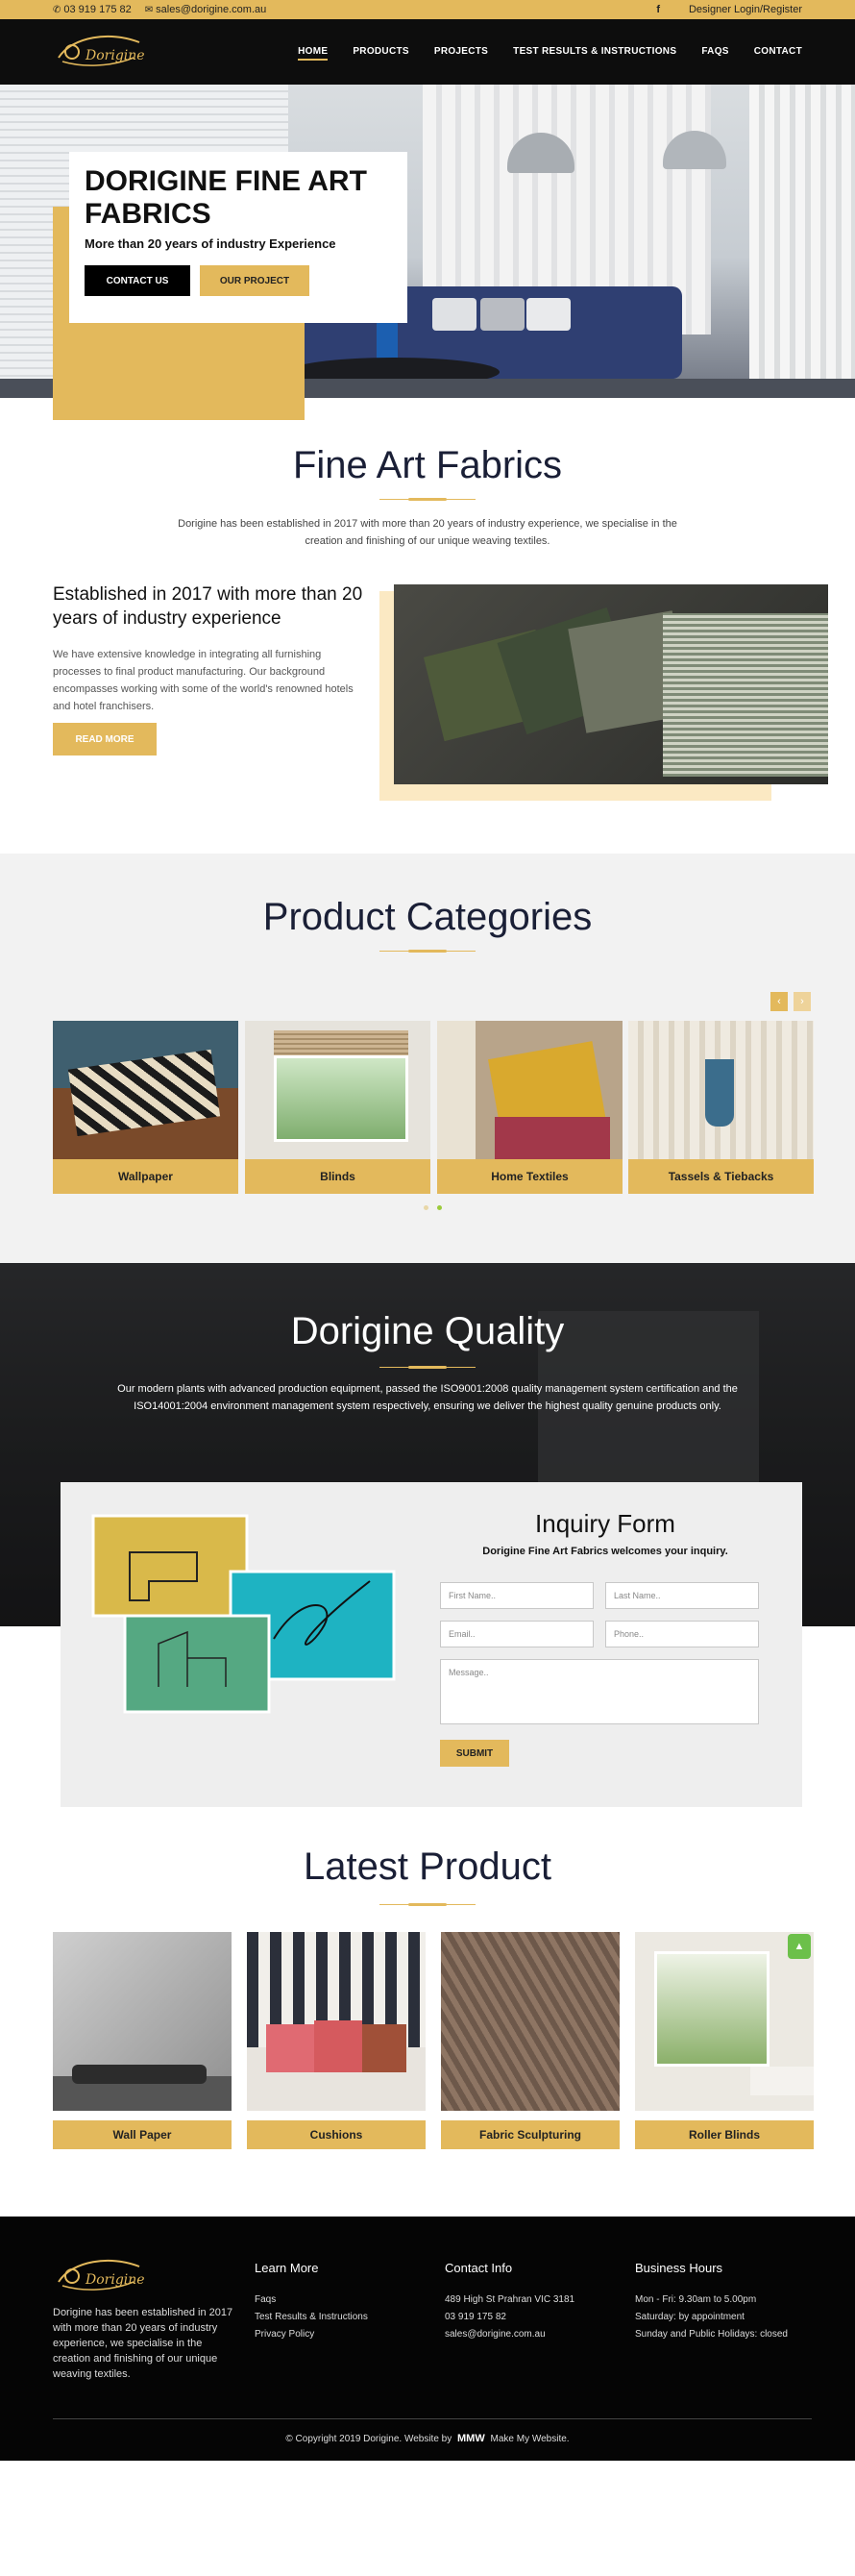  Describe the element at coordinates (337, 1176) in the screenshot. I see `category-label: Blinds` at that location.